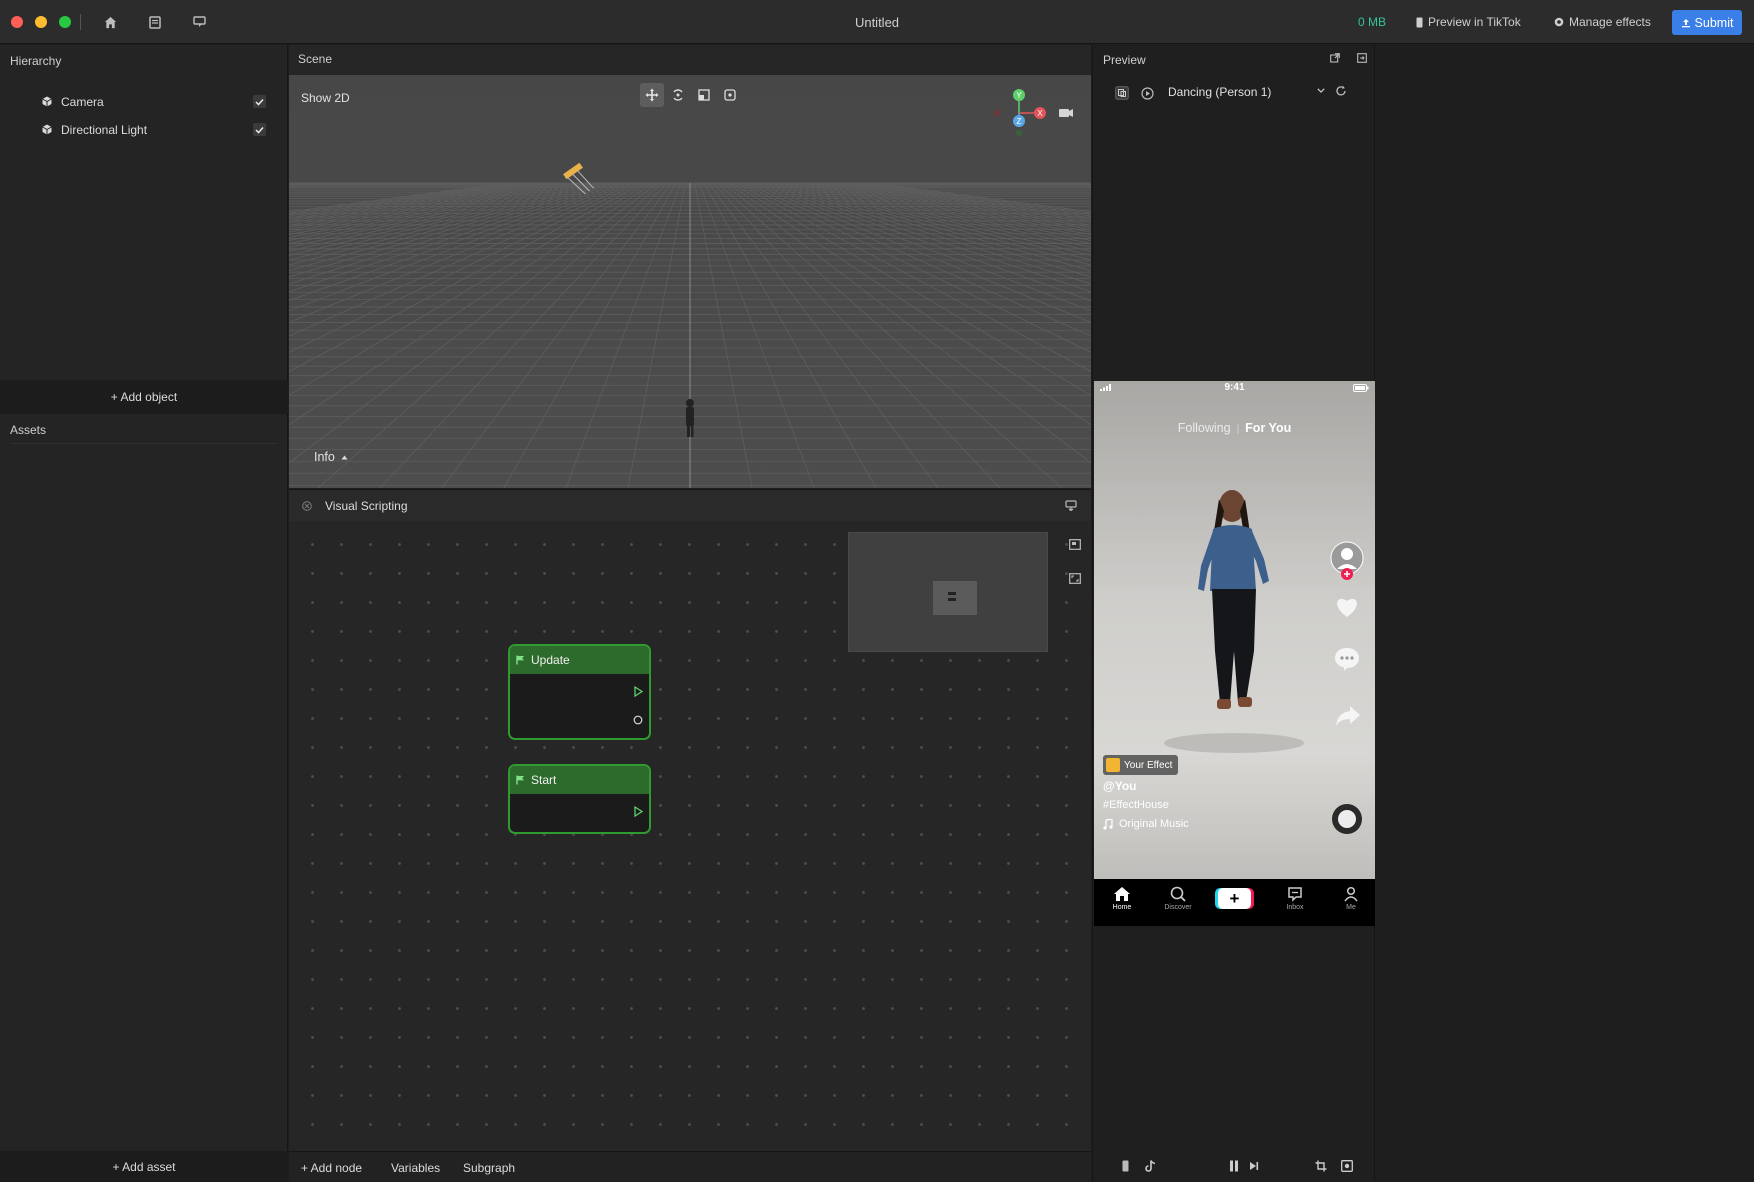 This screenshot has width=1754, height=1182. I want to click on submit-label: Submit, so click(1714, 22).